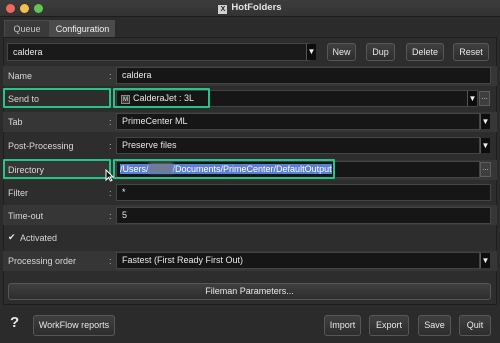  I want to click on timeout-label: Time-out, so click(26, 216).